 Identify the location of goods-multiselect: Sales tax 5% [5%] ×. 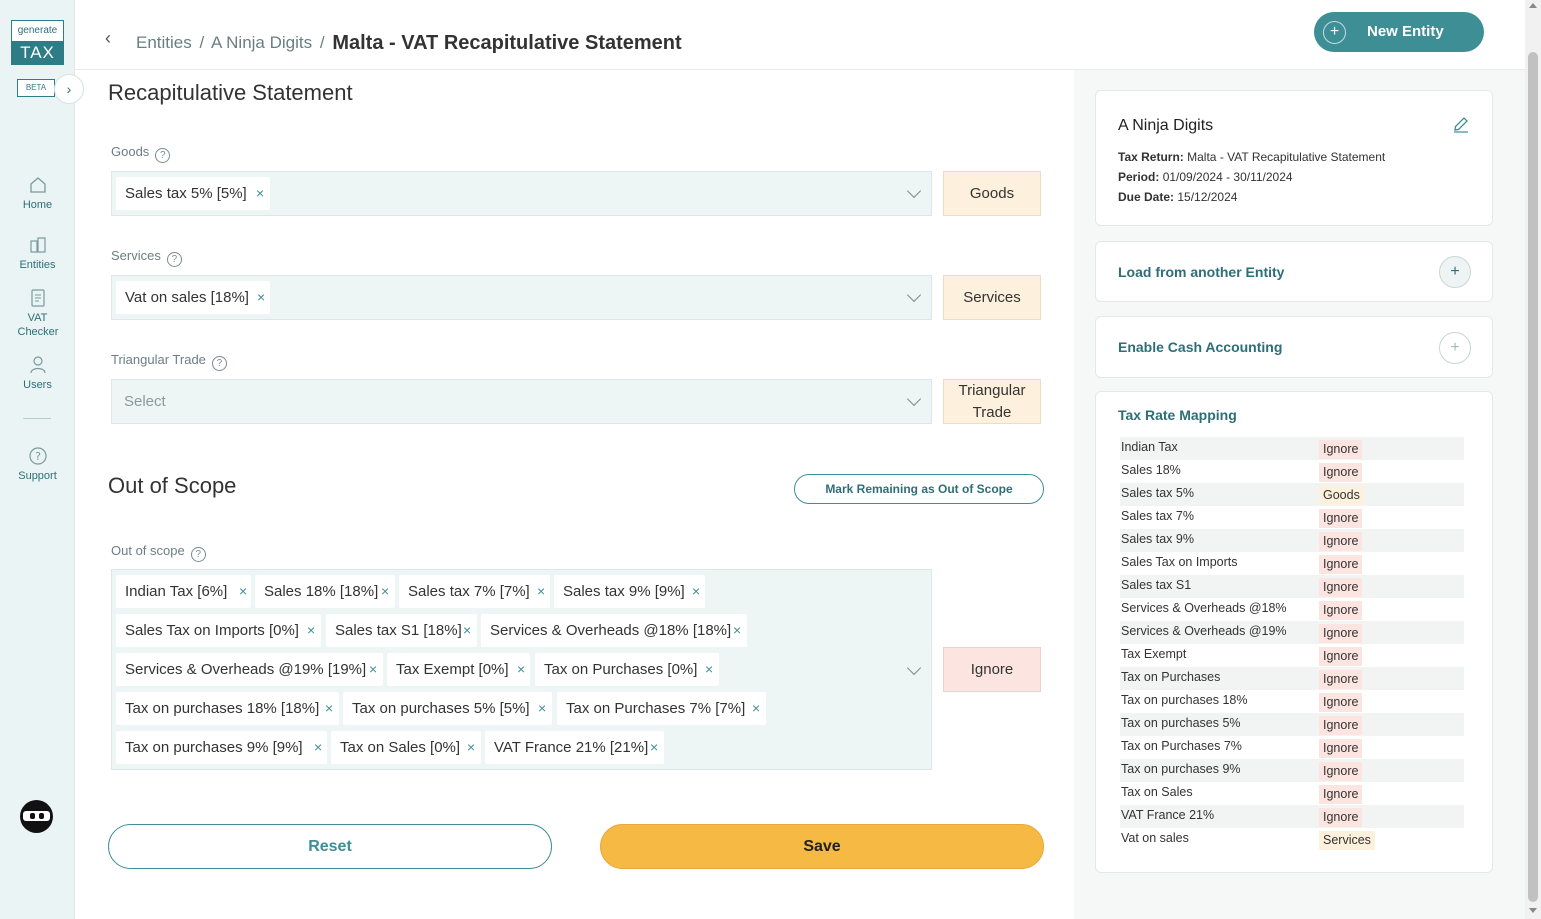
(521, 193).